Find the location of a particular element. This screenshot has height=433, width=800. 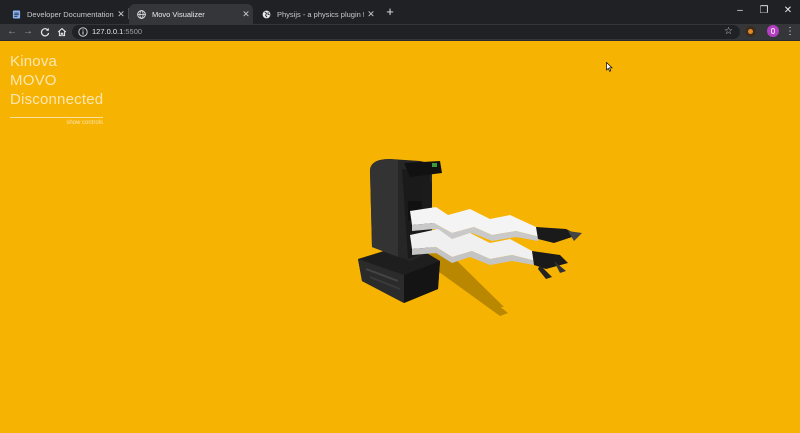

reload-icon is located at coordinates (45, 32).